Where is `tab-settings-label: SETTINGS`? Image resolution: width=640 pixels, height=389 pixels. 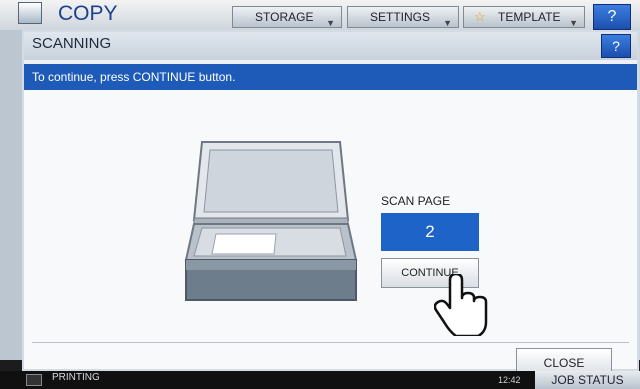 tab-settings-label: SETTINGS is located at coordinates (400, 17).